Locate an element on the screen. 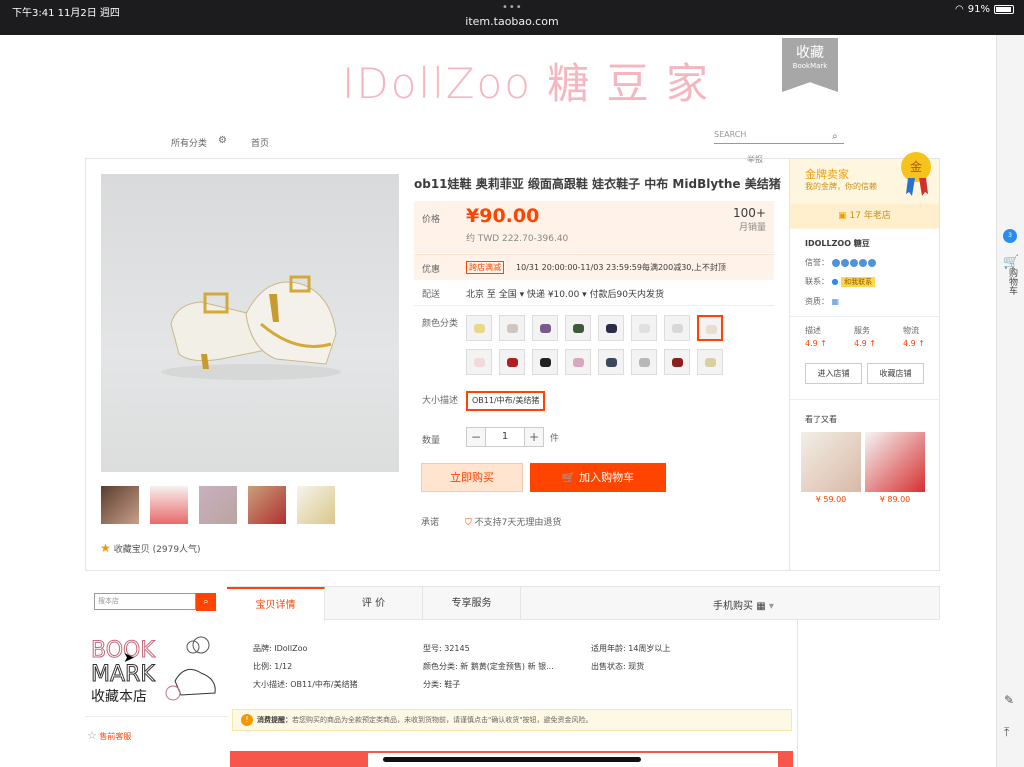 This screenshot has width=1024, height=767. store-search-input: 搜本店 is located at coordinates (145, 601).